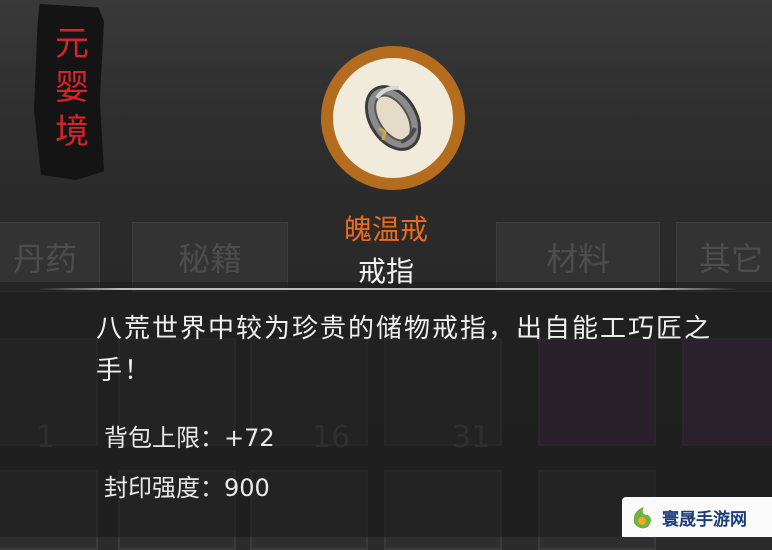 The height and width of the screenshot is (550, 772). I want to click on stat-value: +72, so click(249, 438).